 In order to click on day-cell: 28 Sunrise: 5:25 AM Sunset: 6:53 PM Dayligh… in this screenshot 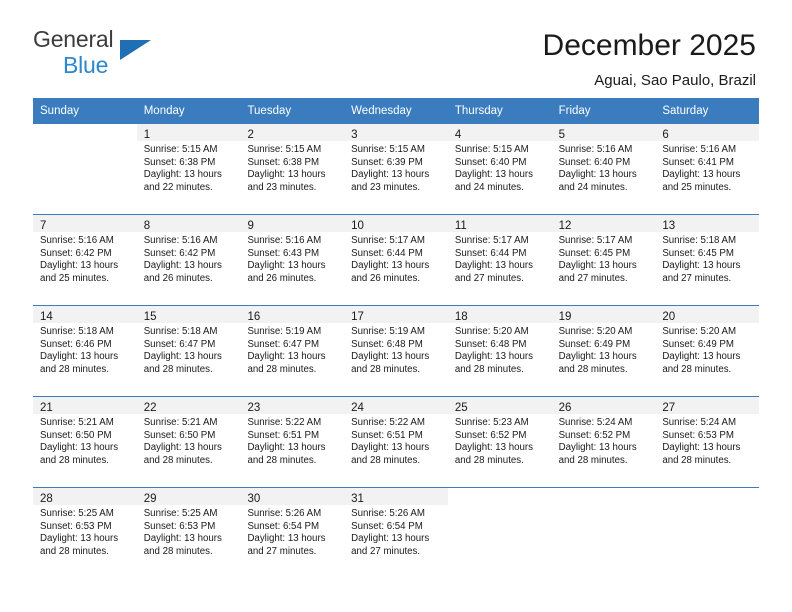, I will do `click(85, 533)`.